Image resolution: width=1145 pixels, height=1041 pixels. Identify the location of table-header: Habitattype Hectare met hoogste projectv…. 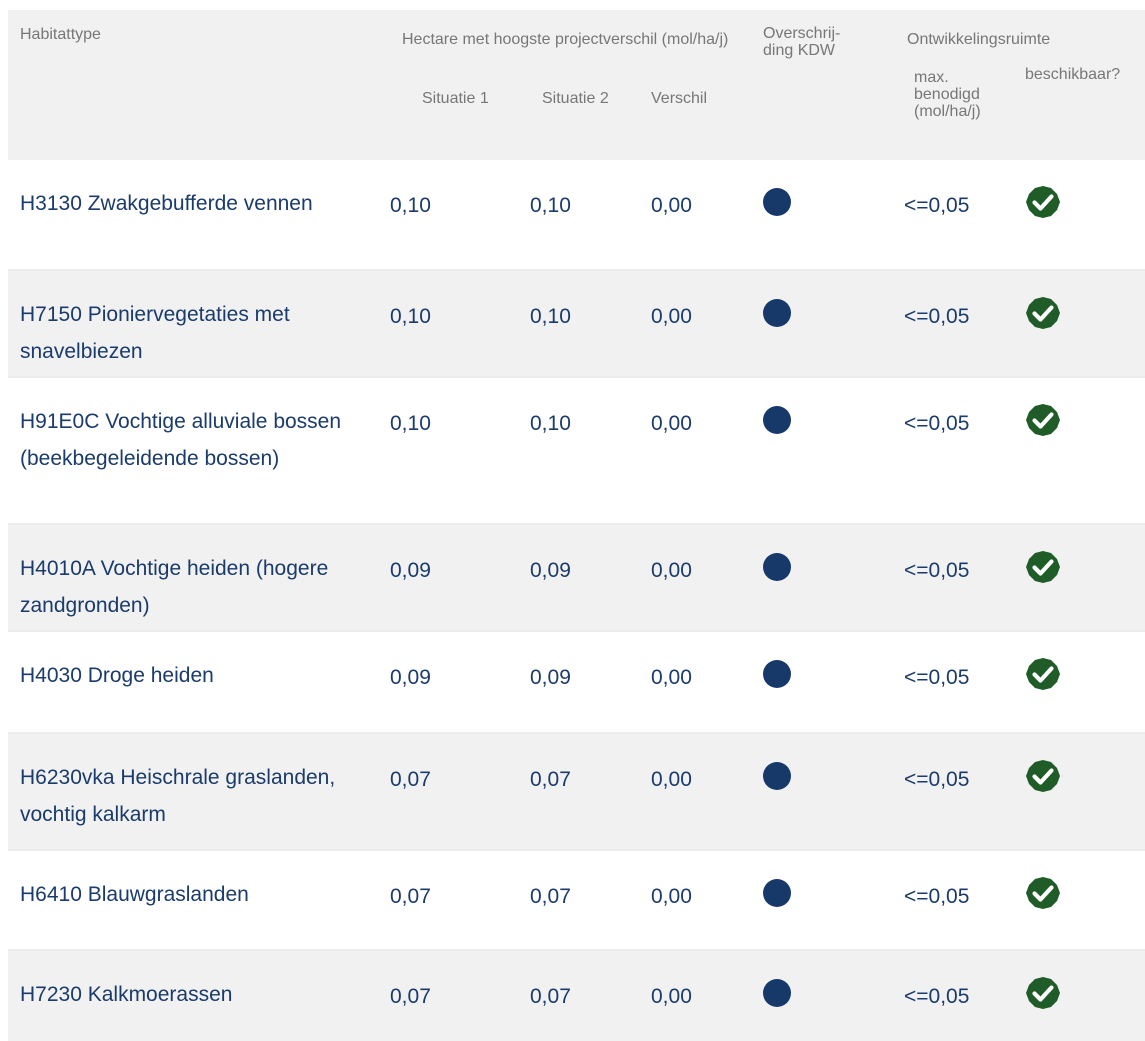
(576, 85).